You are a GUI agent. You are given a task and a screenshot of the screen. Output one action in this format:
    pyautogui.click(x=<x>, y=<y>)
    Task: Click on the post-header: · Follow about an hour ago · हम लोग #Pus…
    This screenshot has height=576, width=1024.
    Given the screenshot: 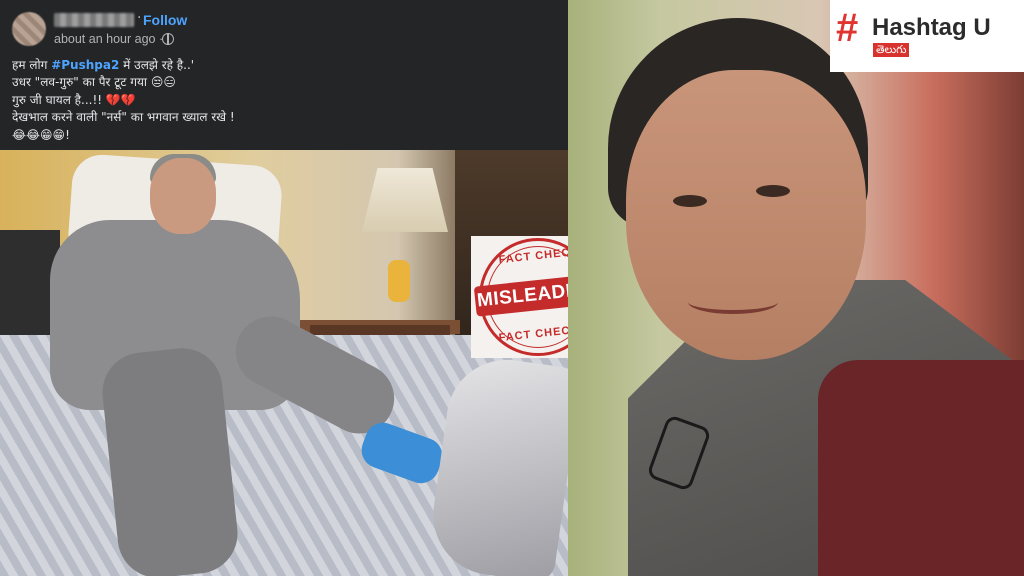 What is the action you would take?
    pyautogui.click(x=284, y=75)
    